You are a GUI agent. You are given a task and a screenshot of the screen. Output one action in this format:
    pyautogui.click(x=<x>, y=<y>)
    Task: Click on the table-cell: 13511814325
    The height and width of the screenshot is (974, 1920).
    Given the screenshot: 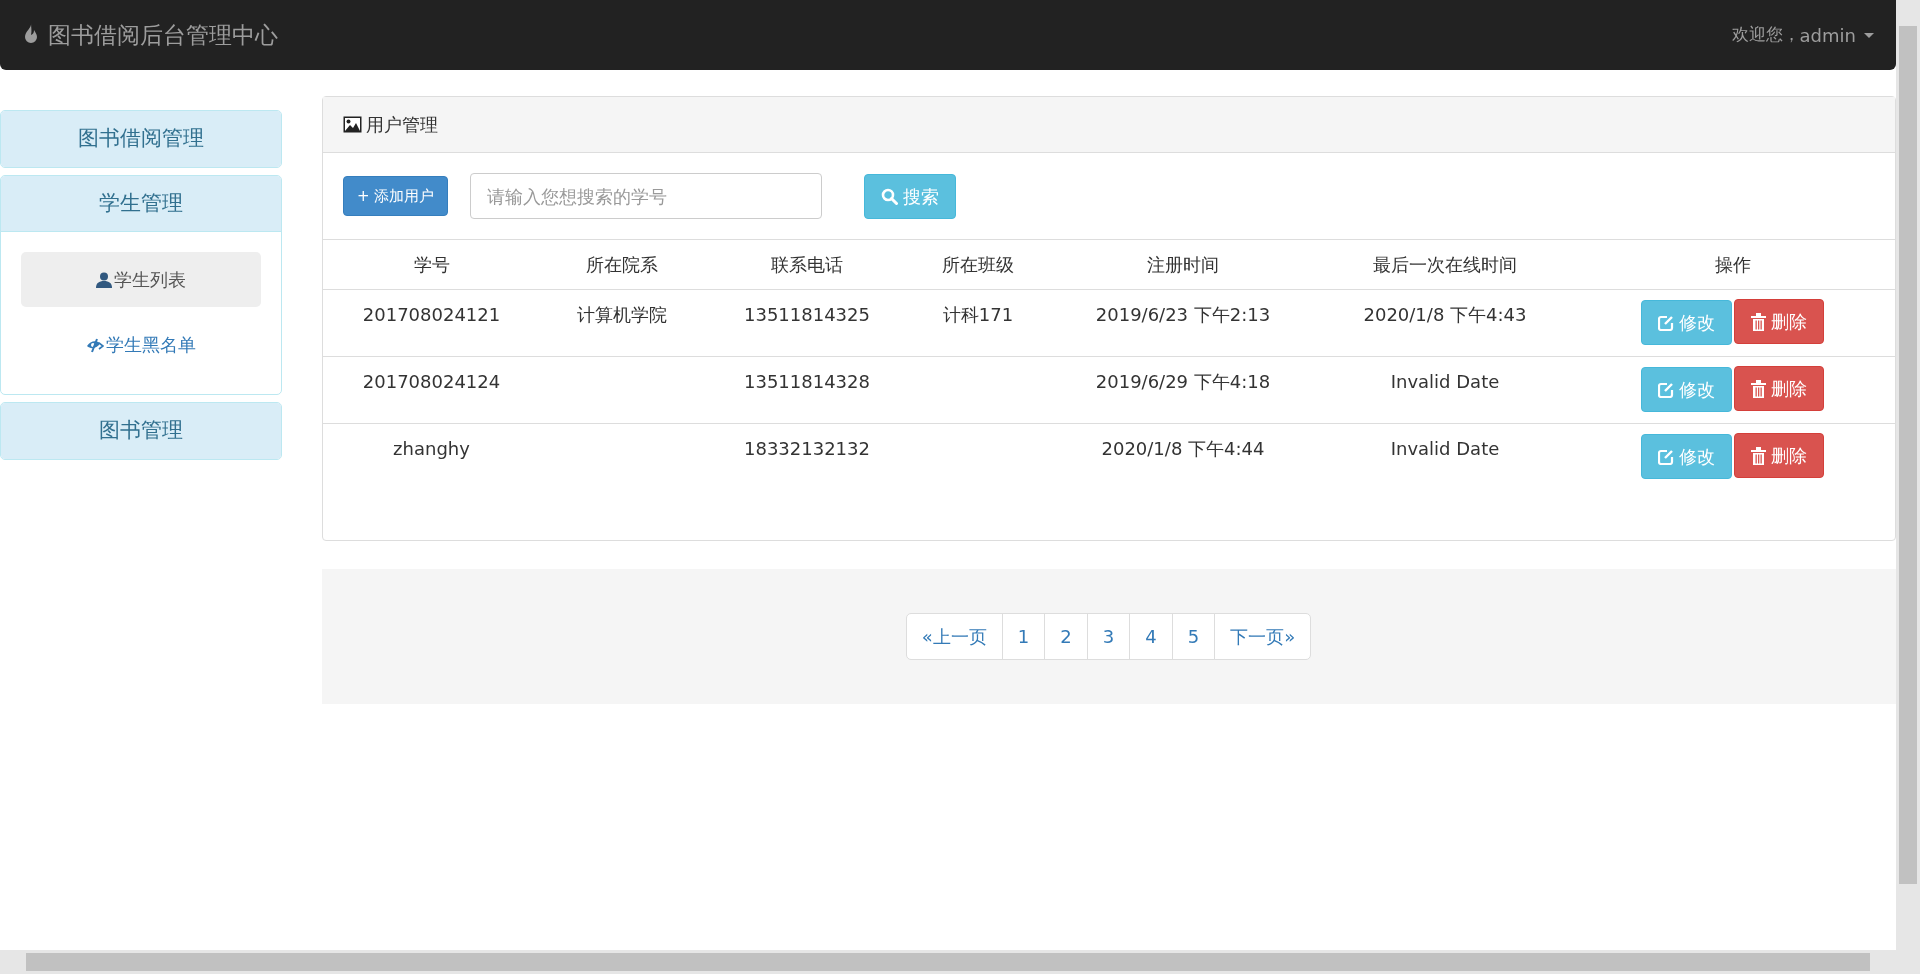 What is the action you would take?
    pyautogui.click(x=807, y=314)
    